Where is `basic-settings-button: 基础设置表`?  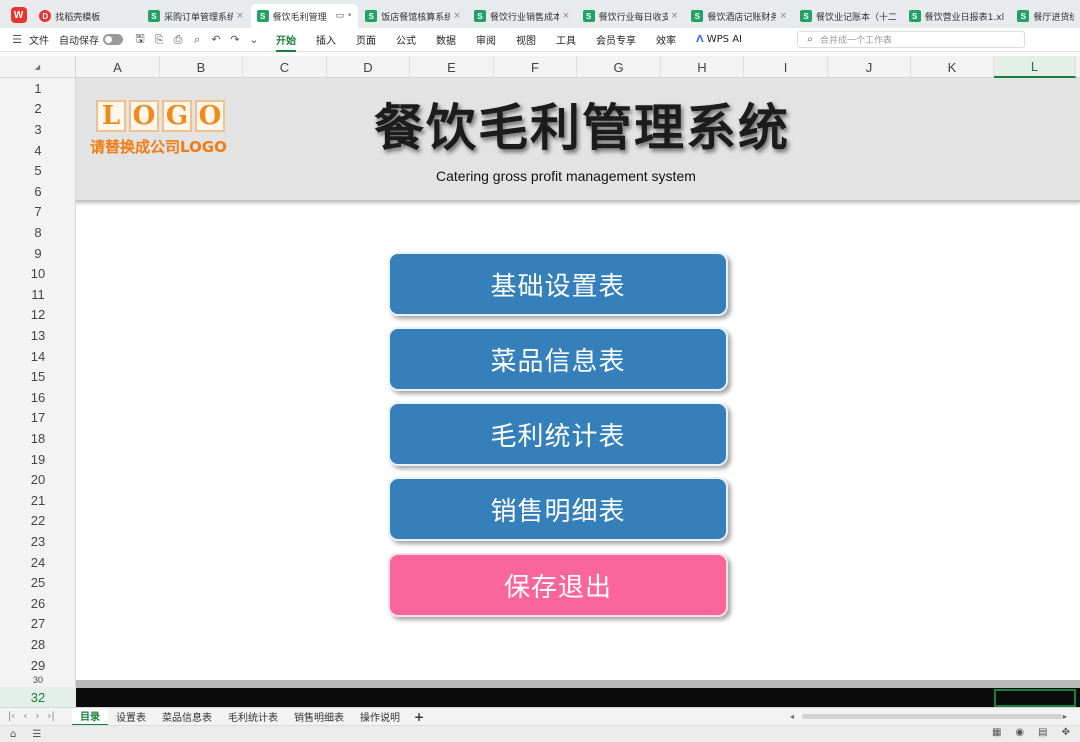 basic-settings-button: 基础设置表 is located at coordinates (558, 284).